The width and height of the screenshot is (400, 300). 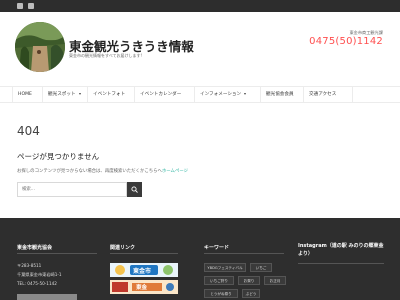 I want to click on keyword-tag: ぶどう, so click(x=251, y=293).